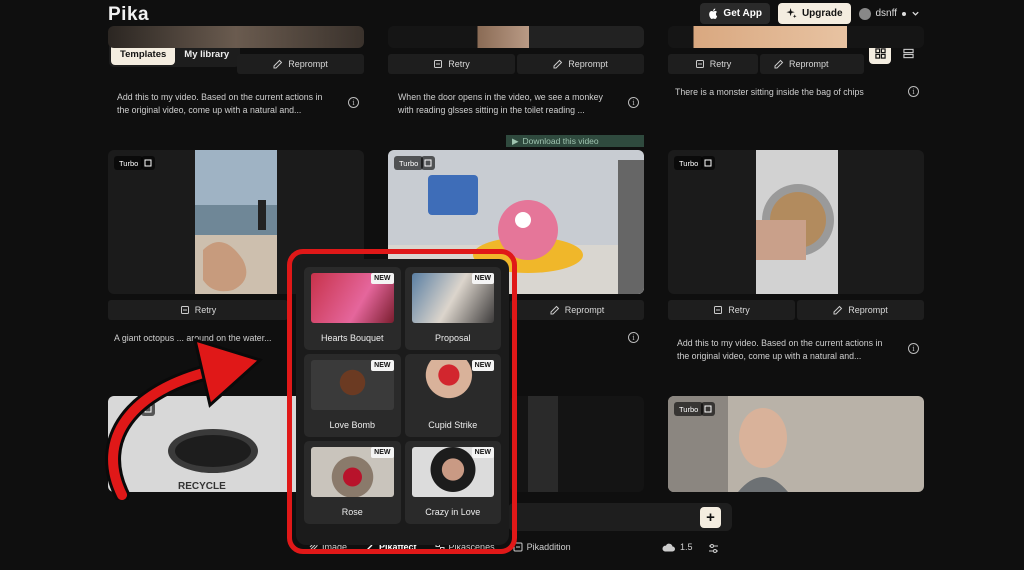 The width and height of the screenshot is (1024, 570). I want to click on user-menu: dsnff, so click(889, 13).